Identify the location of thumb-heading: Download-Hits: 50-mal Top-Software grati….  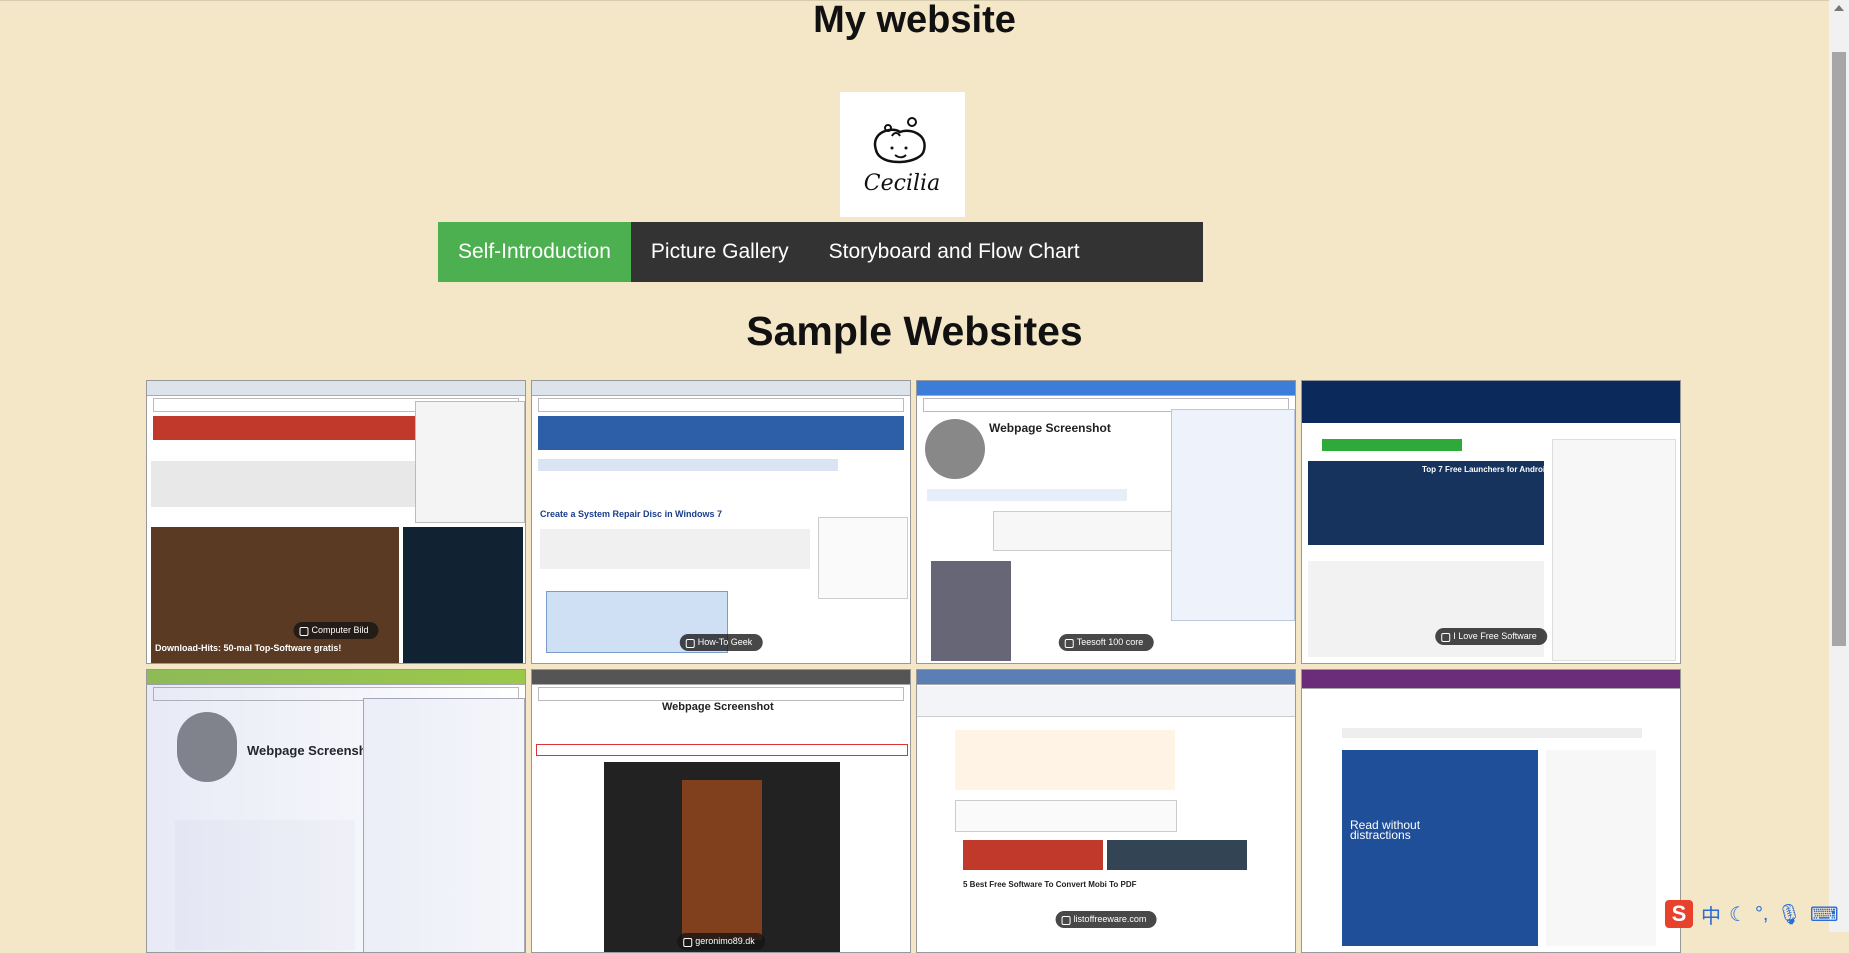
(248, 648).